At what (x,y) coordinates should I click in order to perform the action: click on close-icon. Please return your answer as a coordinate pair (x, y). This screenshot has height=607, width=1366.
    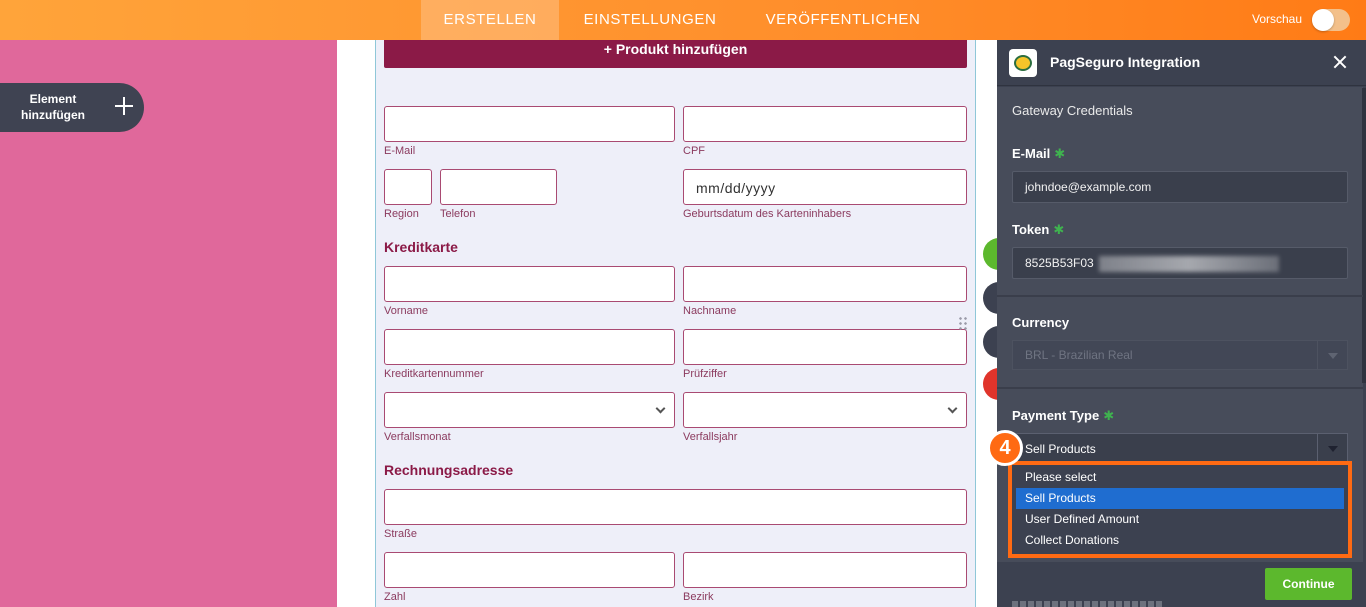
    Looking at the image, I should click on (1340, 62).